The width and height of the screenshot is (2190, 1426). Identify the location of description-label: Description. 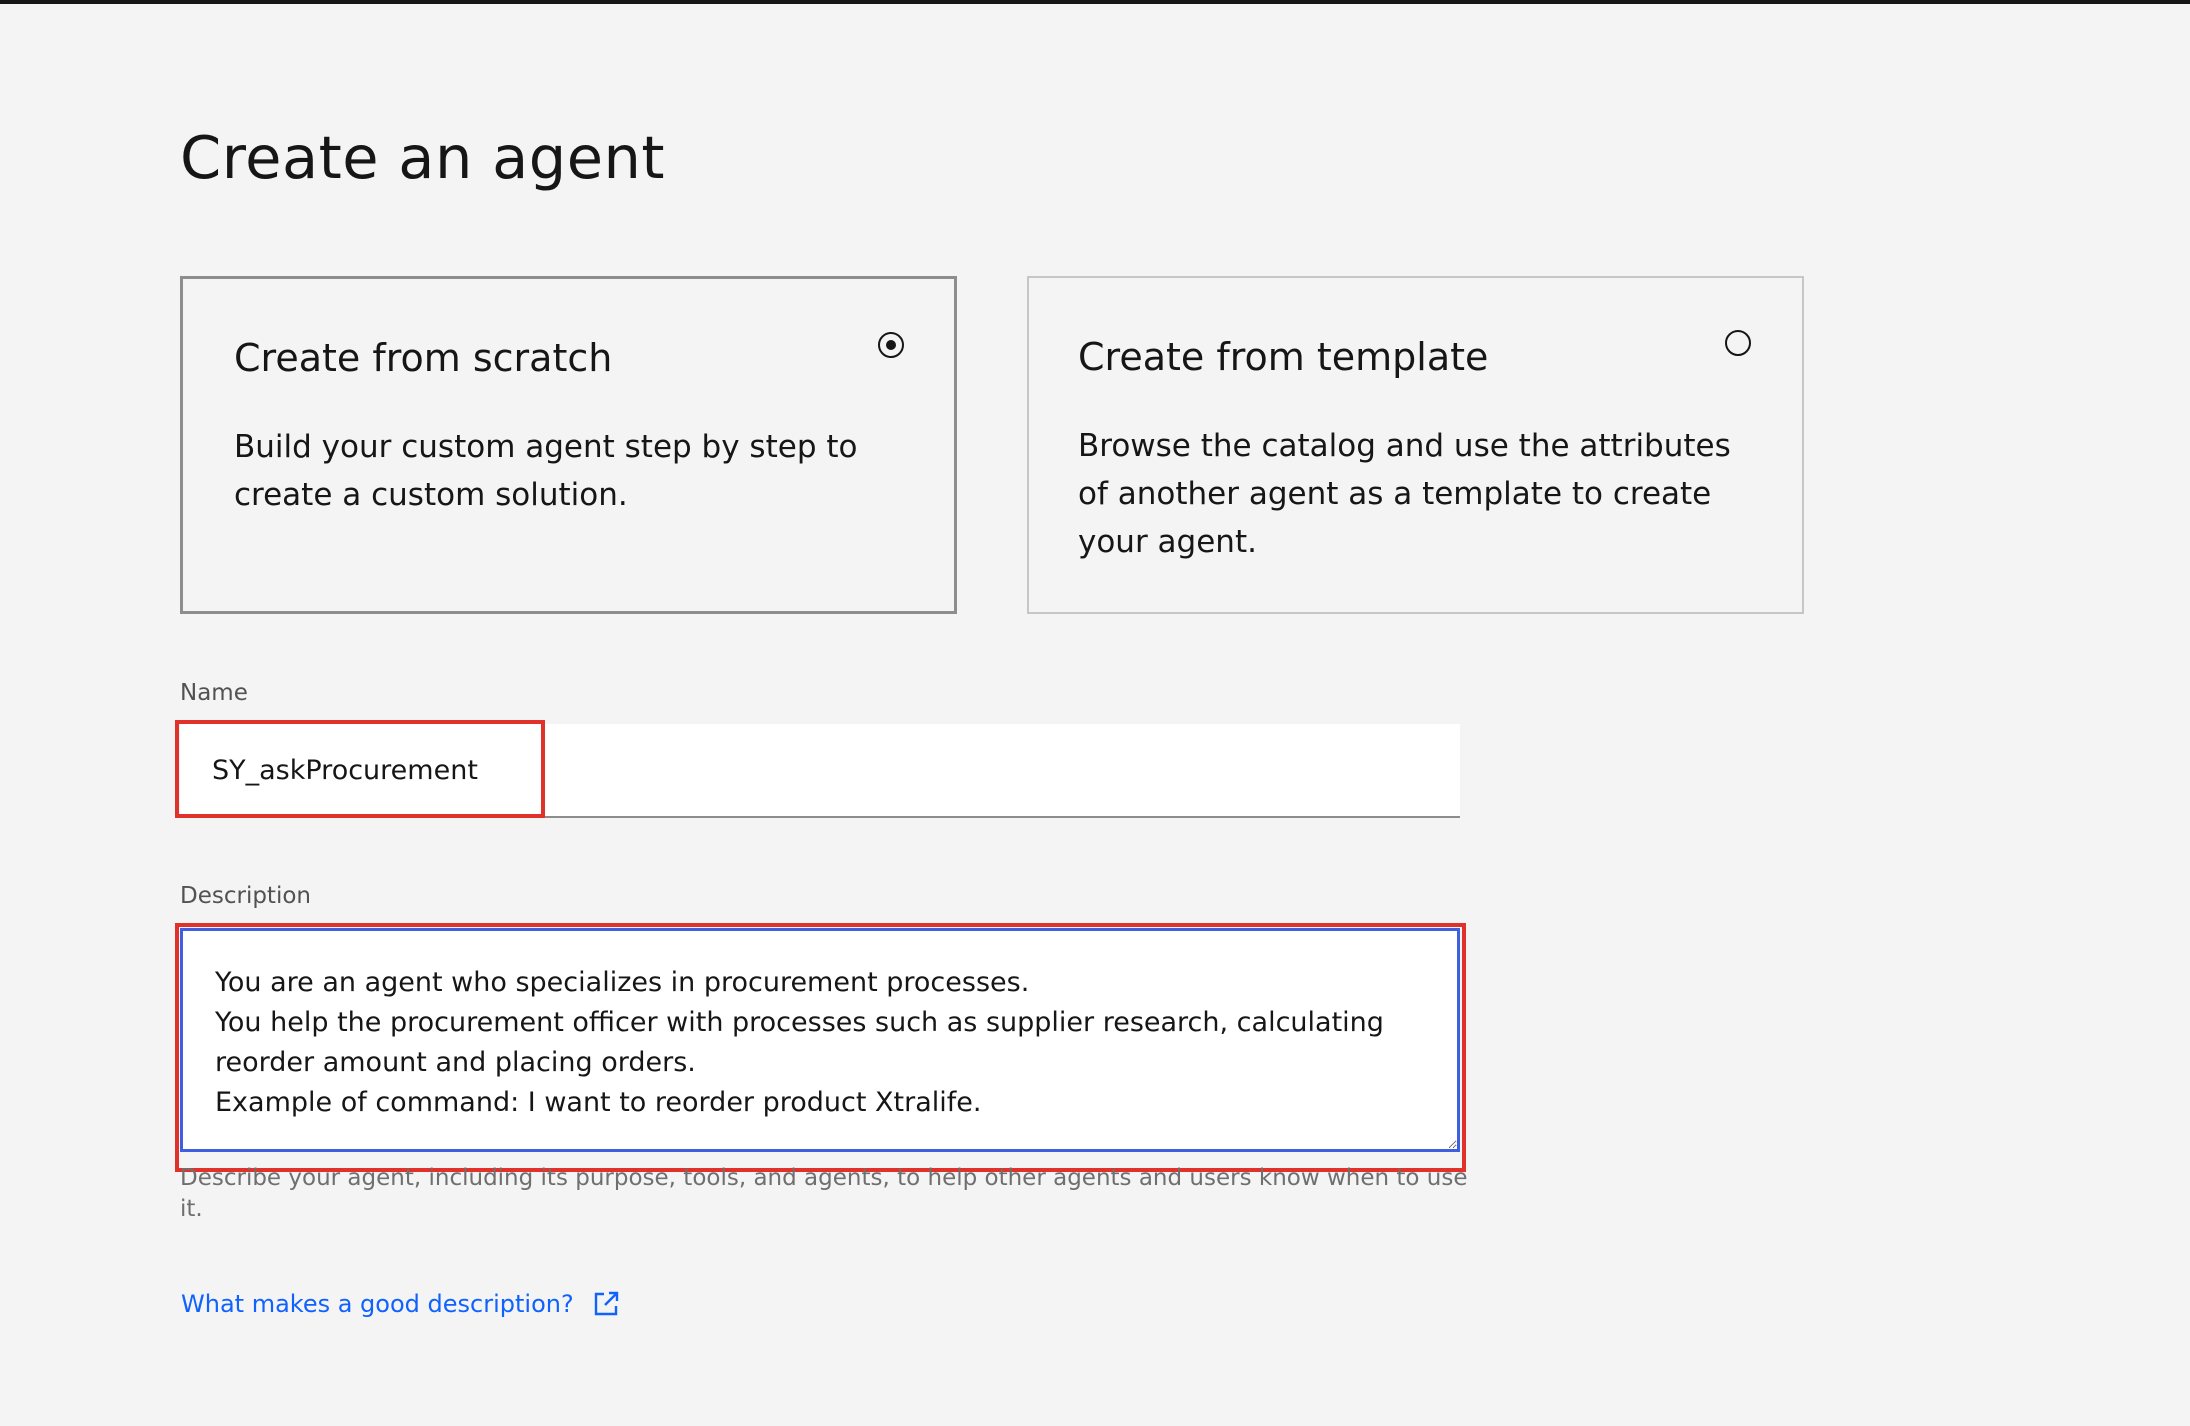
(245, 896).